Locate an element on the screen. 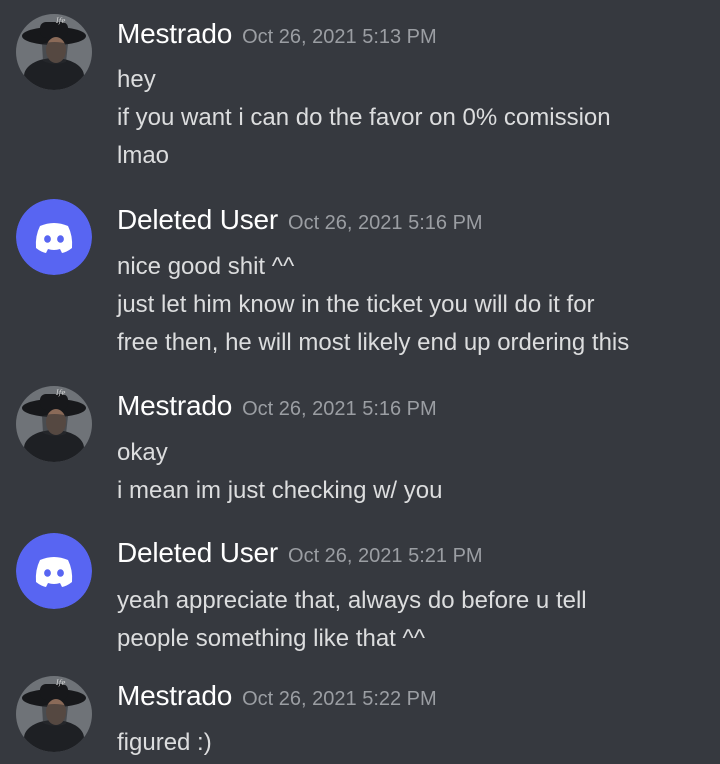 The height and width of the screenshot is (764, 720). message-line: people something like that ^^ is located at coordinates (271, 638).